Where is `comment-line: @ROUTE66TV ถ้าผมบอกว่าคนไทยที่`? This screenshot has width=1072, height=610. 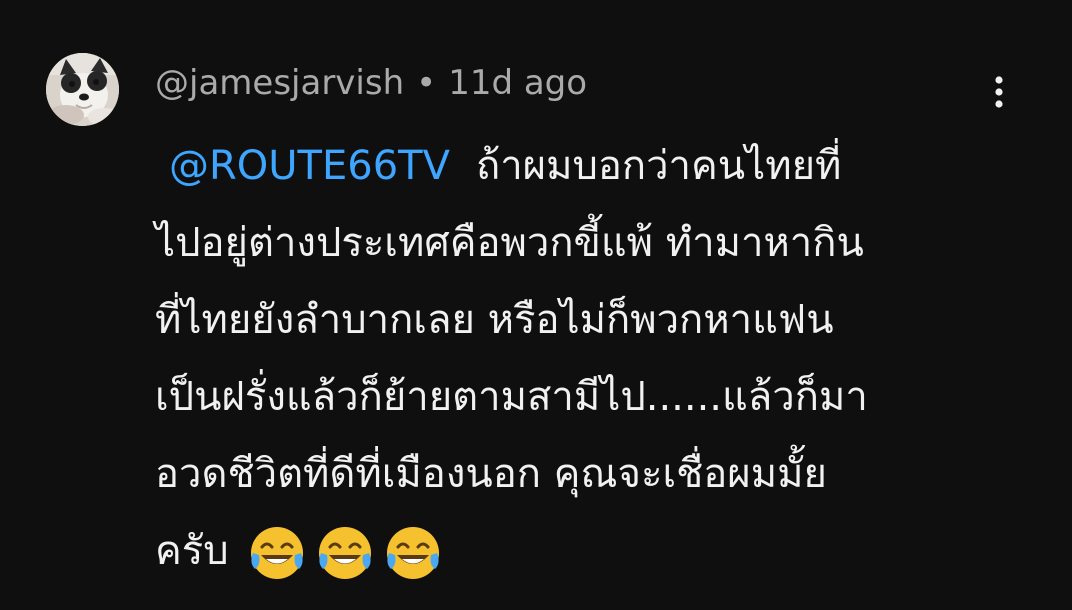 comment-line: @ROUTE66TV ถ้าผมบอกว่าคนไทยที่ is located at coordinates (595, 166).